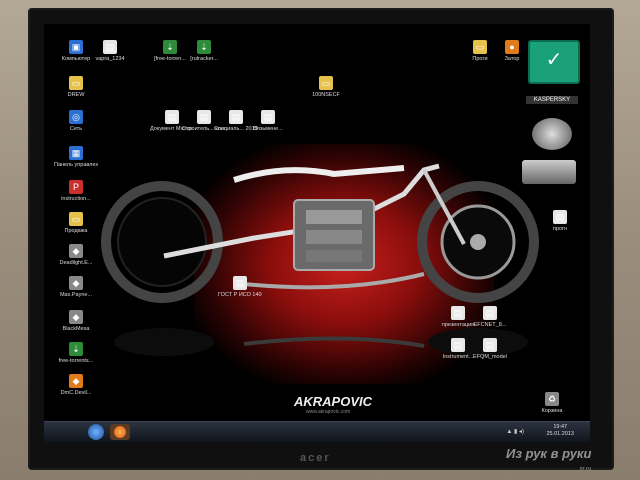 Image resolution: width=640 pixels, height=480 pixels. I want to click on taskbar-firefox, so click(120, 432).